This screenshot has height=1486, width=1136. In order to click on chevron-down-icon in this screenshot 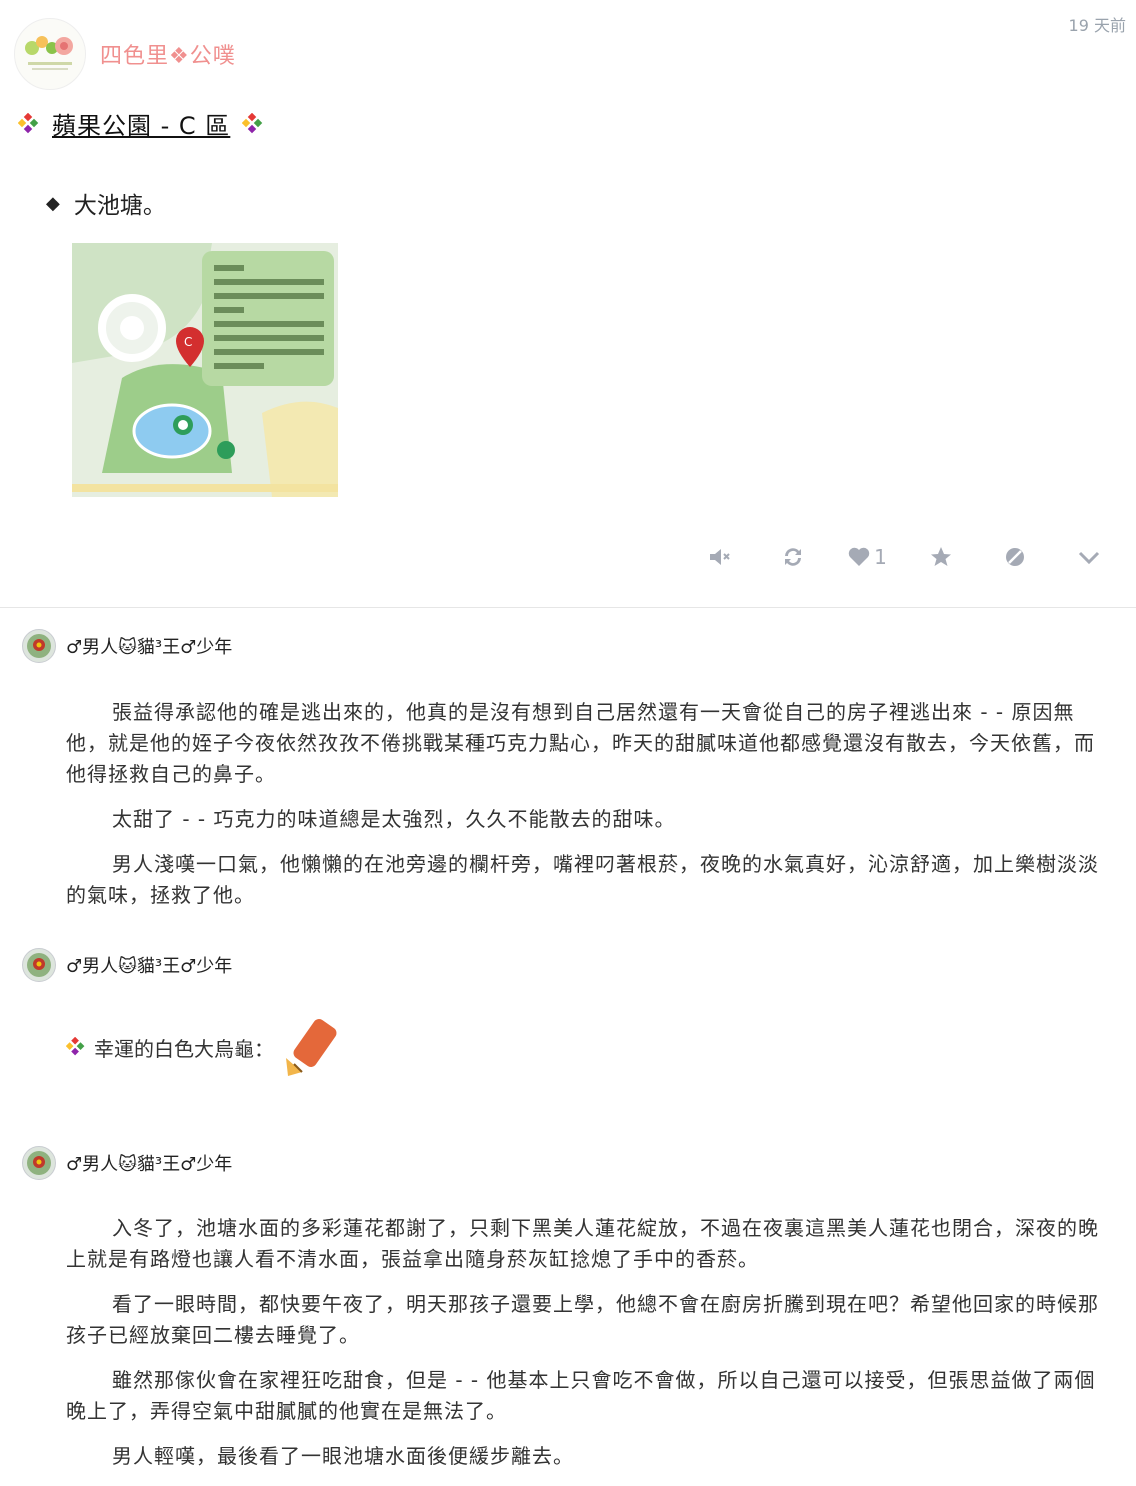, I will do `click(1089, 558)`.